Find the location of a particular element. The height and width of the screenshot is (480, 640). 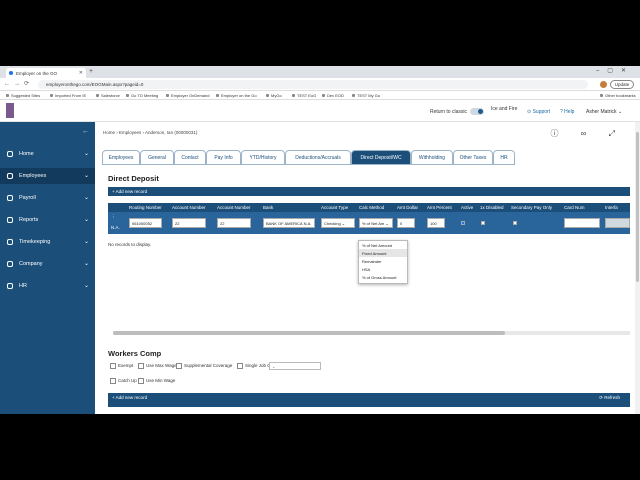

bookmark-item: Dev EOD is located at coordinates (333, 95).